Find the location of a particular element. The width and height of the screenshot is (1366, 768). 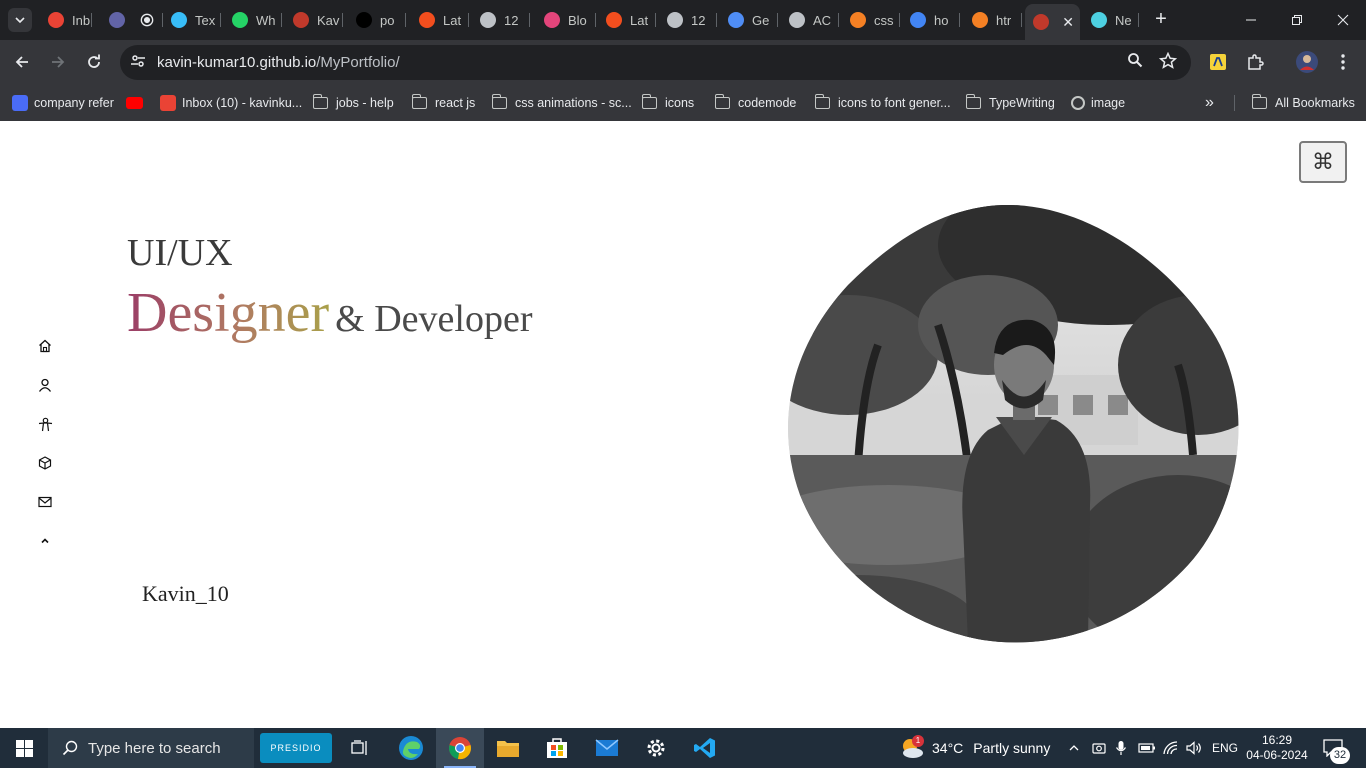

taskbar-search: Type here to search is located at coordinates (151, 748).